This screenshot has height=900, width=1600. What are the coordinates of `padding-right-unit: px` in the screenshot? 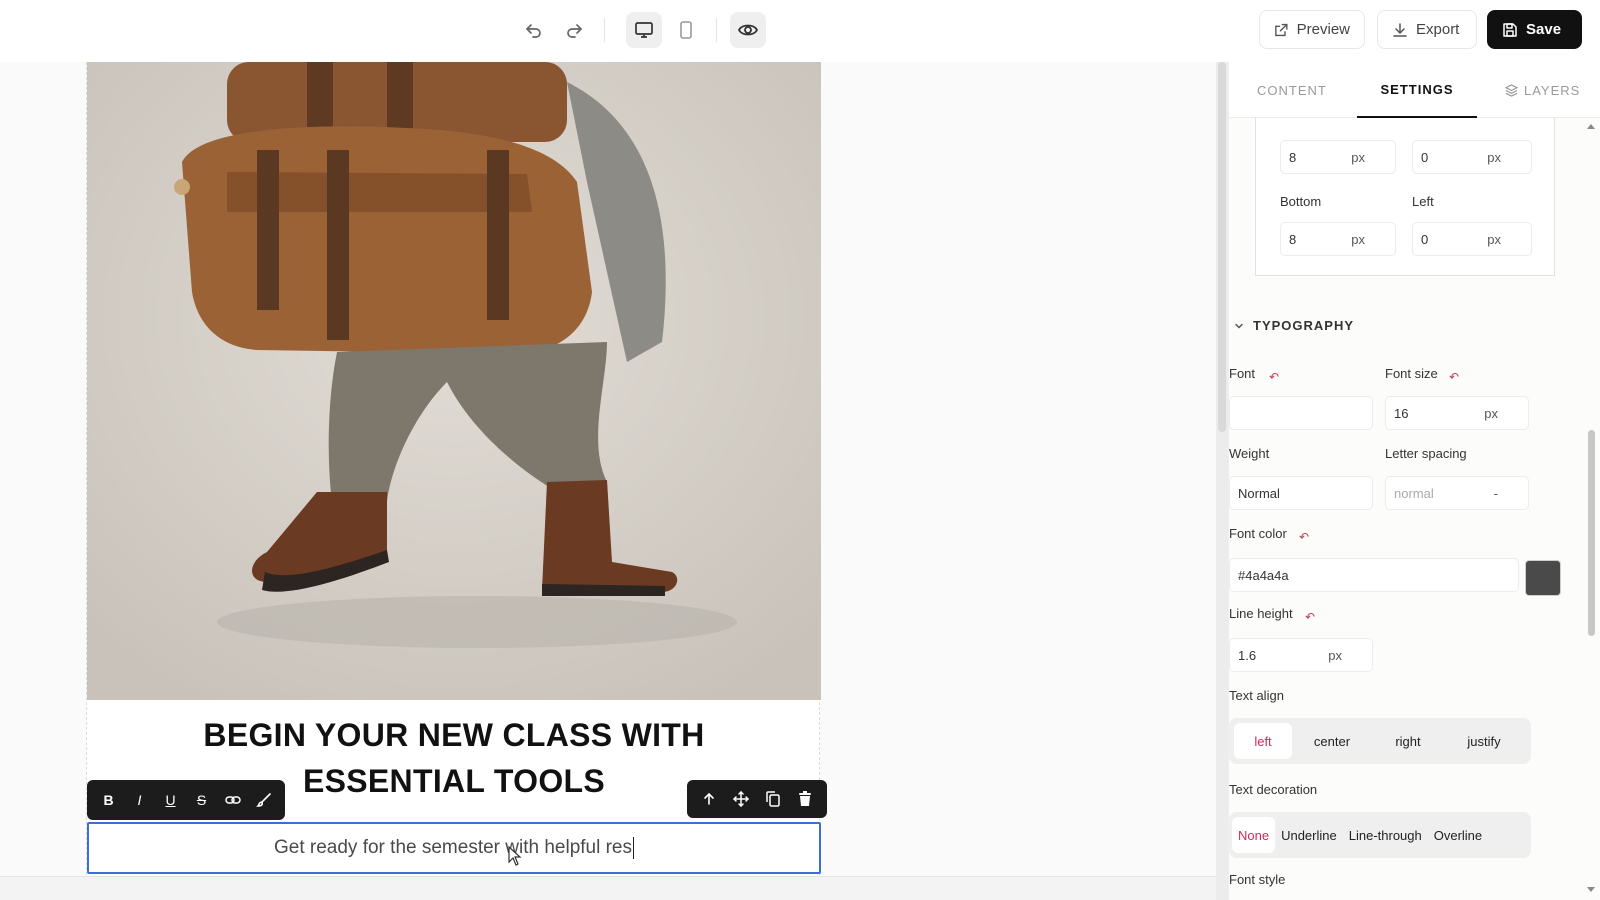 It's located at (1494, 157).